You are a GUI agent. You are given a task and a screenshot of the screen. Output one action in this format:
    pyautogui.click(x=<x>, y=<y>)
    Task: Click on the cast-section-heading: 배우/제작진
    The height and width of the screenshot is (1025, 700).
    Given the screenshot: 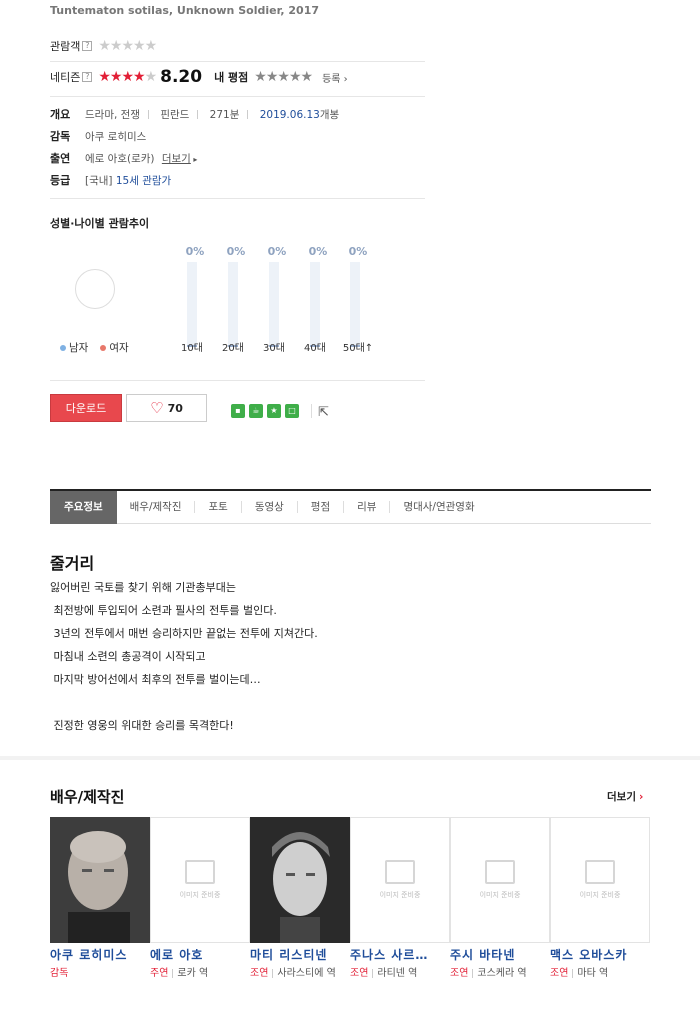 What is the action you would take?
    pyautogui.click(x=87, y=797)
    